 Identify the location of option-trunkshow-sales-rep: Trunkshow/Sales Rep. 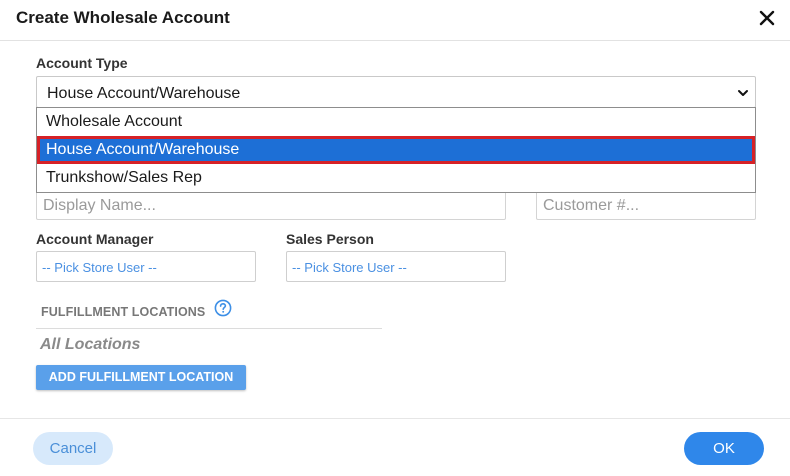
(396, 178).